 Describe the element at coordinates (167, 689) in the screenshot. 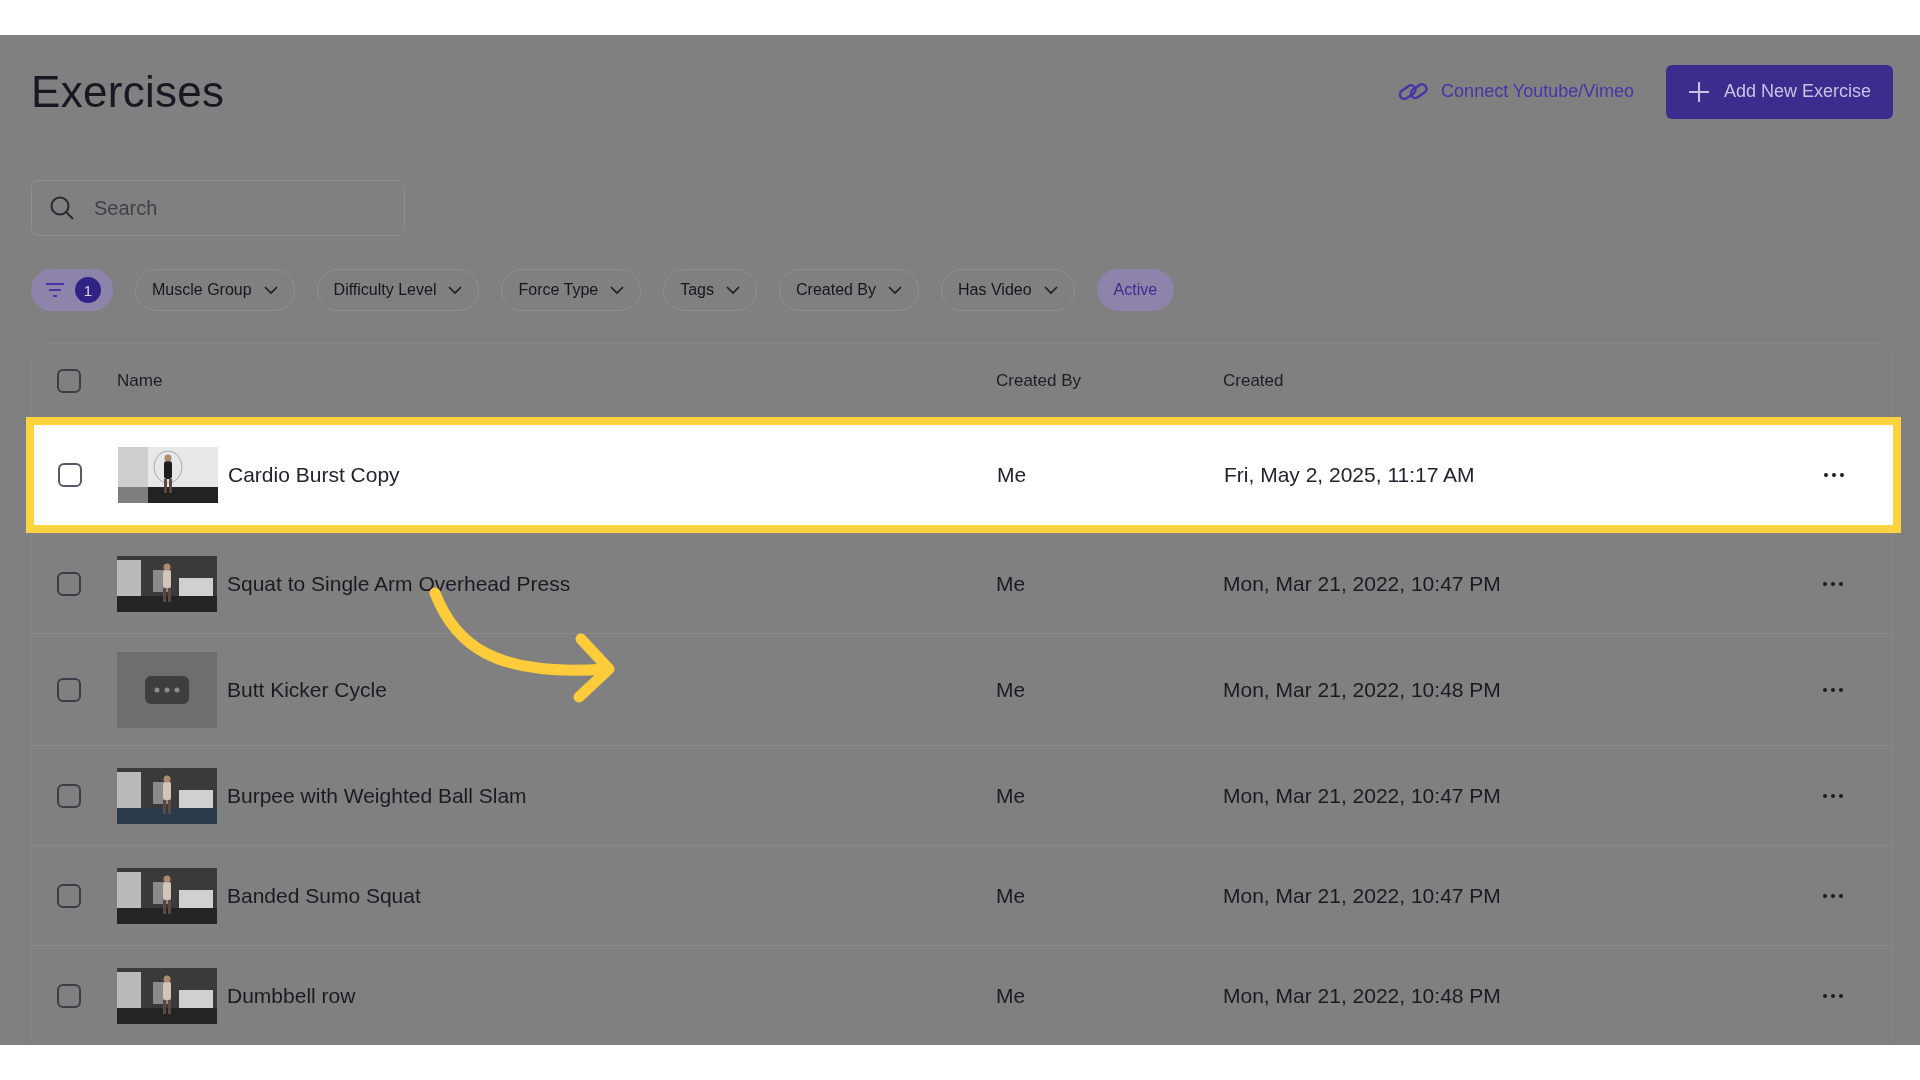

I see `video-placeholder-icon` at that location.